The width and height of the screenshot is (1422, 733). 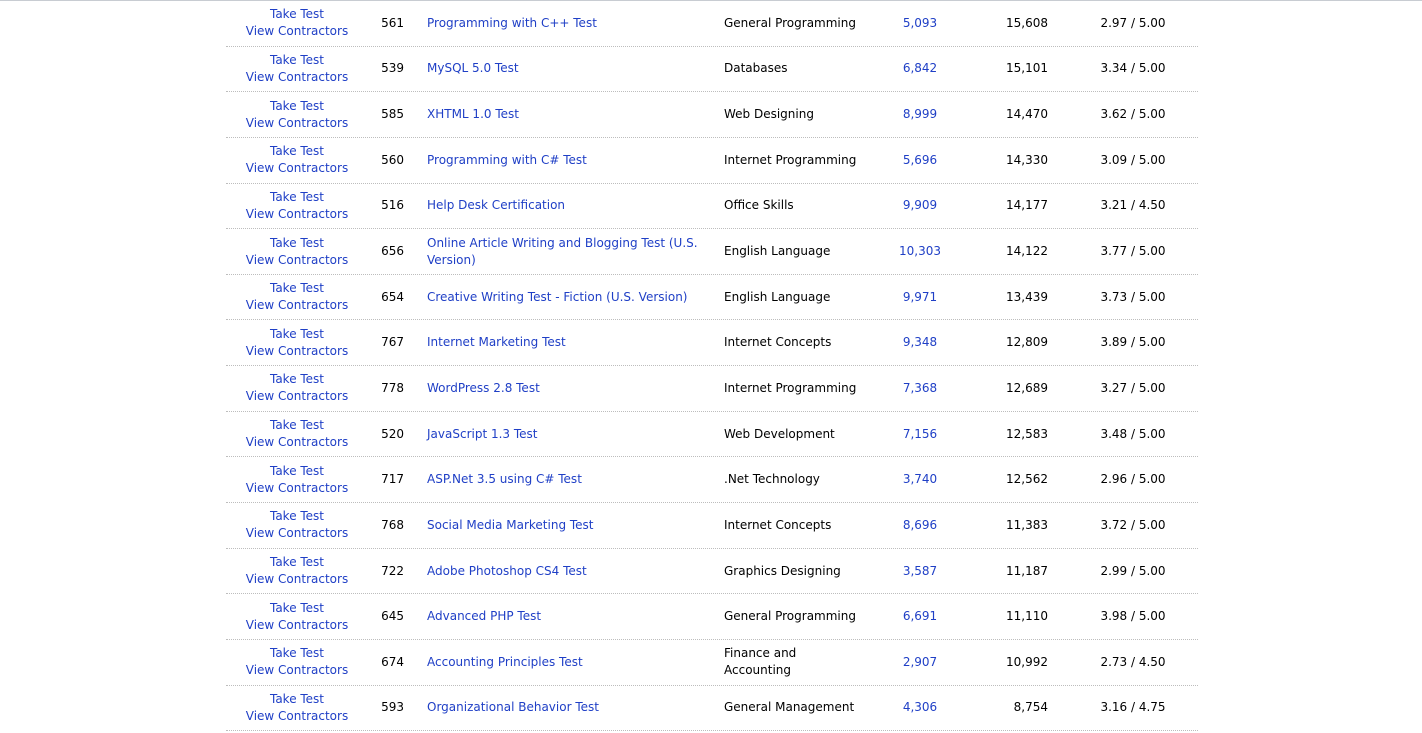 What do you see at coordinates (1027, 661) in the screenshot?
I see `passed-count: 10,992` at bounding box center [1027, 661].